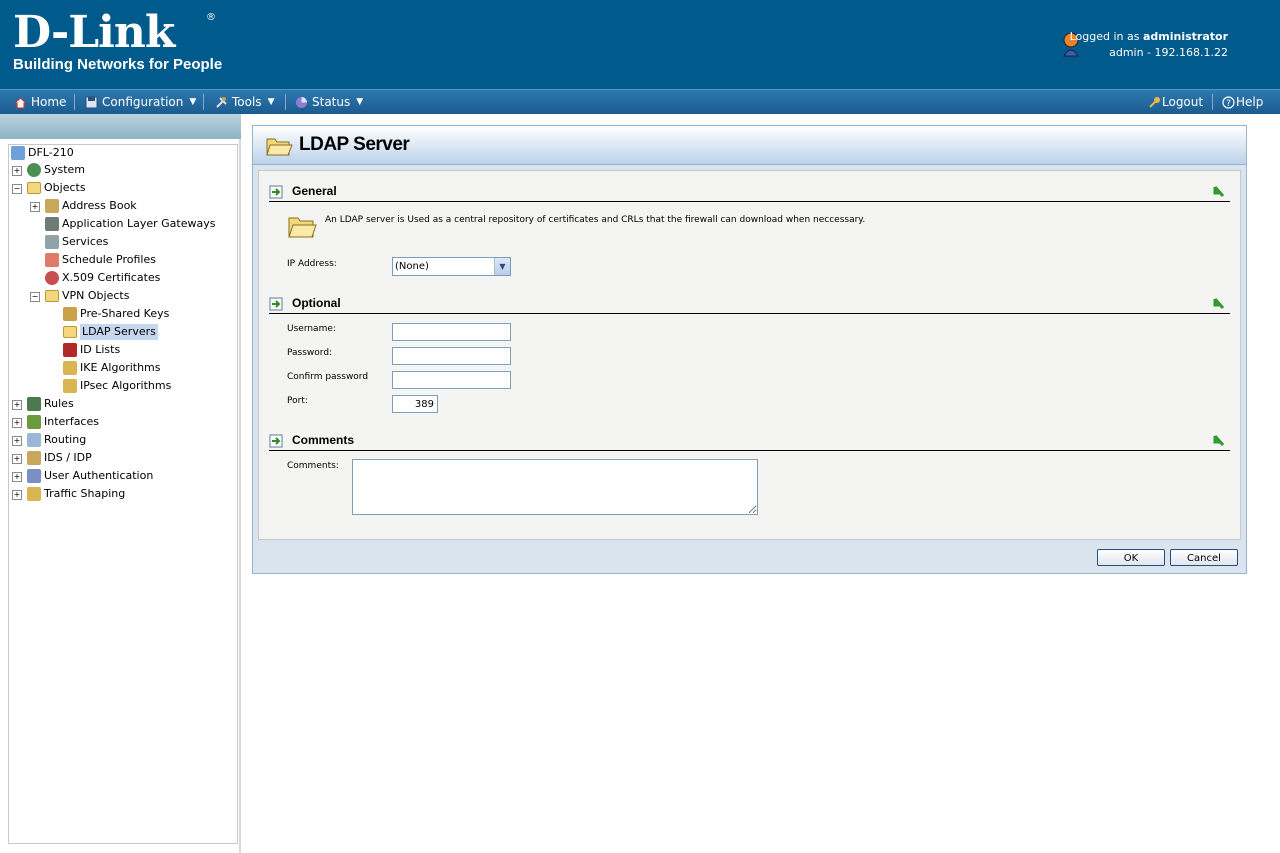  I want to click on menu-help: ? Help, so click(1242, 102).